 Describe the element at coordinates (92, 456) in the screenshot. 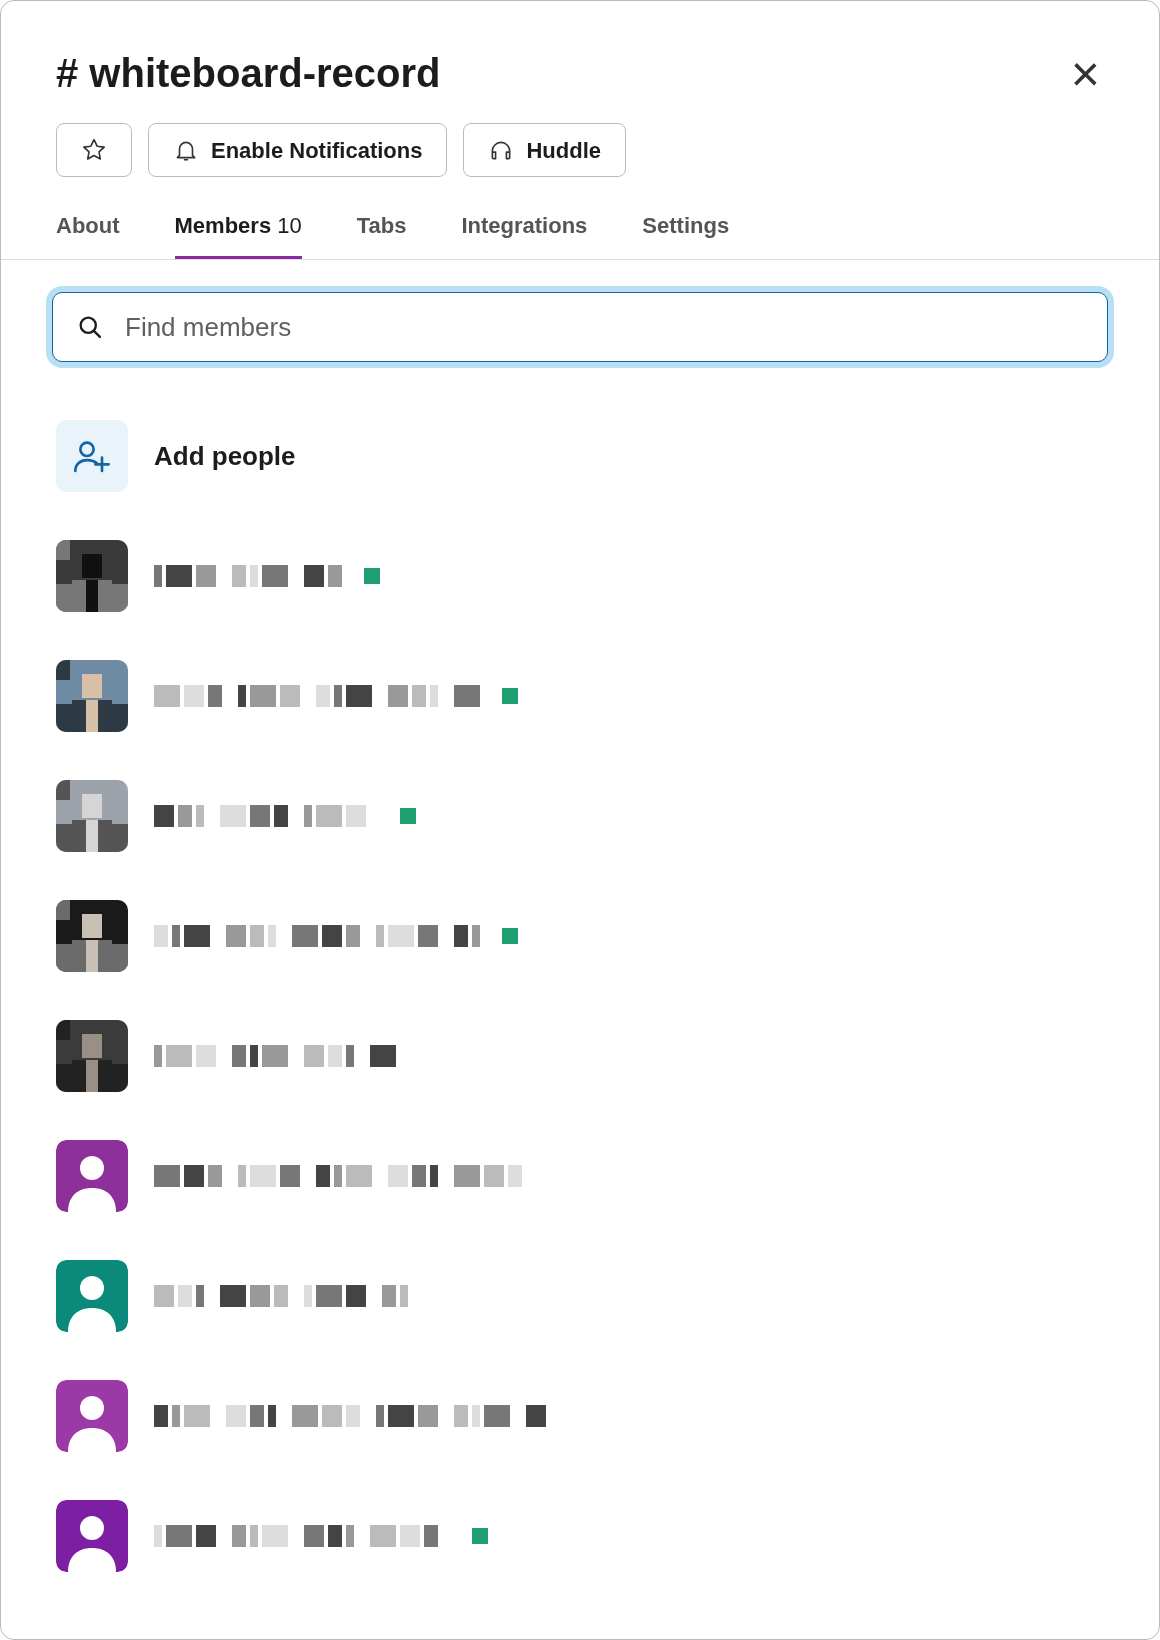

I see `add-person-icon` at that location.